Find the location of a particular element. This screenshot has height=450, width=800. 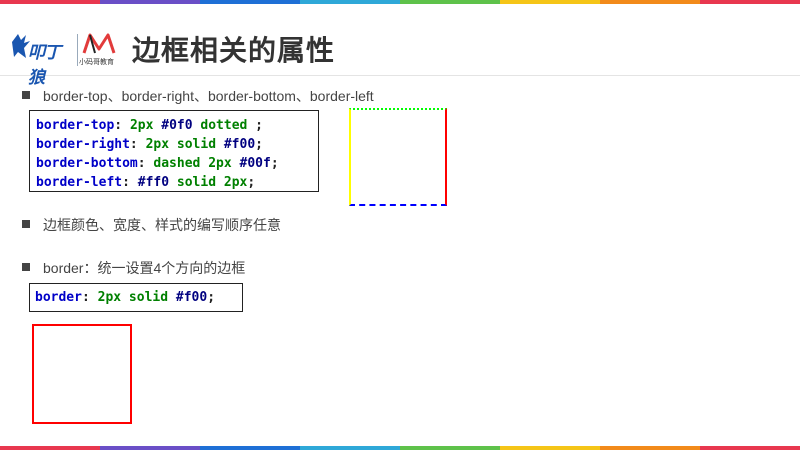

page-title: 边框相关的属性 is located at coordinates (234, 50).